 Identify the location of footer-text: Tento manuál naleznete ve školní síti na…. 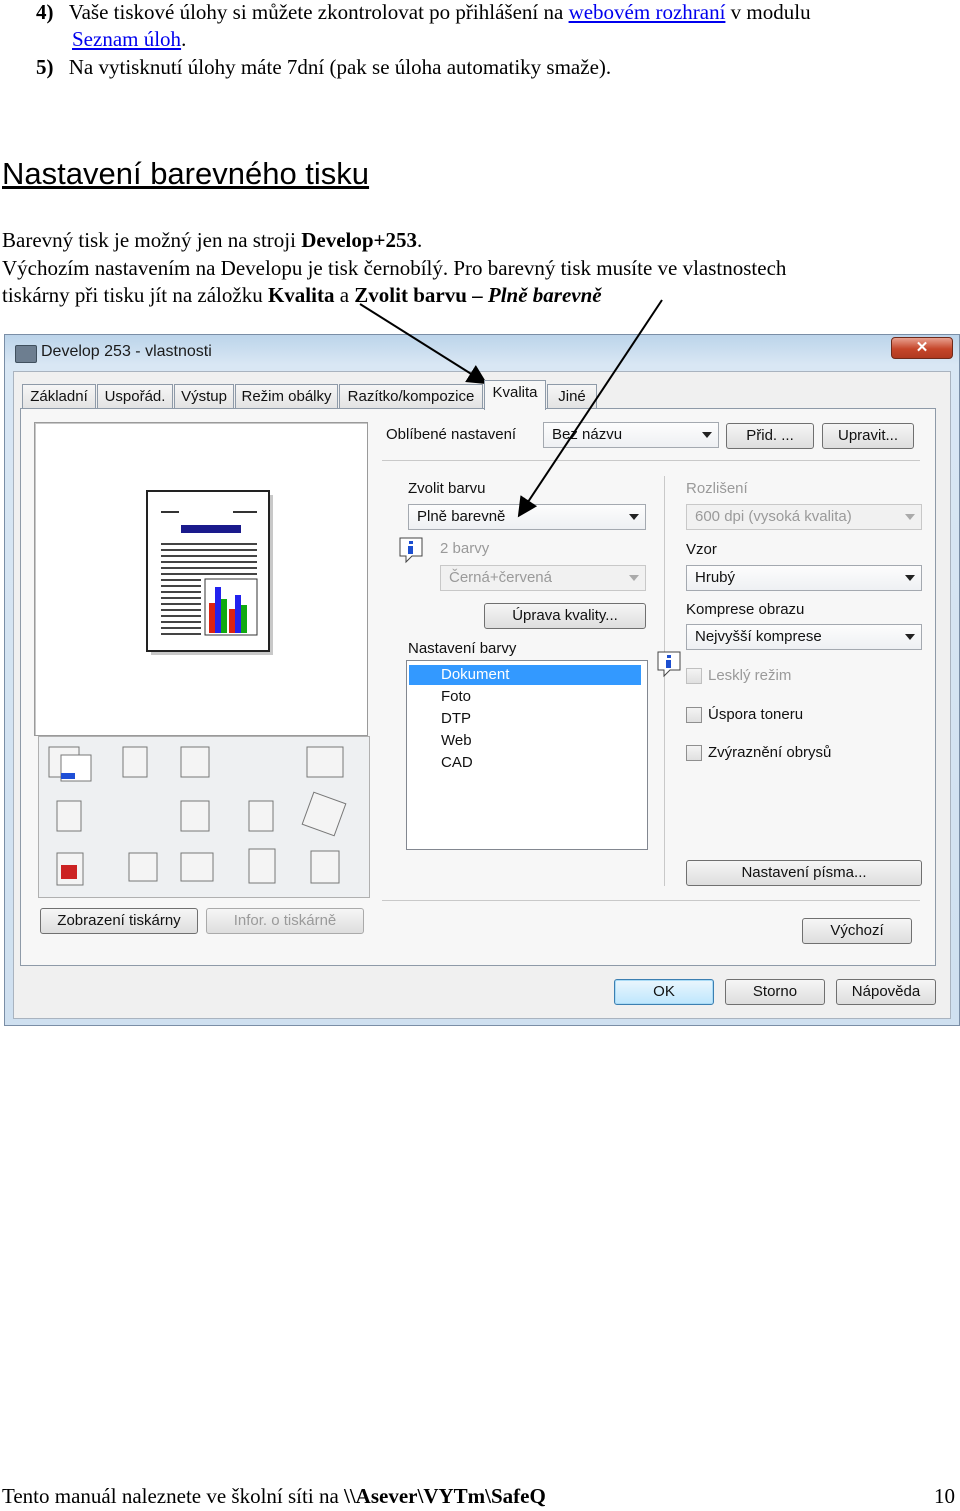
(274, 1496).